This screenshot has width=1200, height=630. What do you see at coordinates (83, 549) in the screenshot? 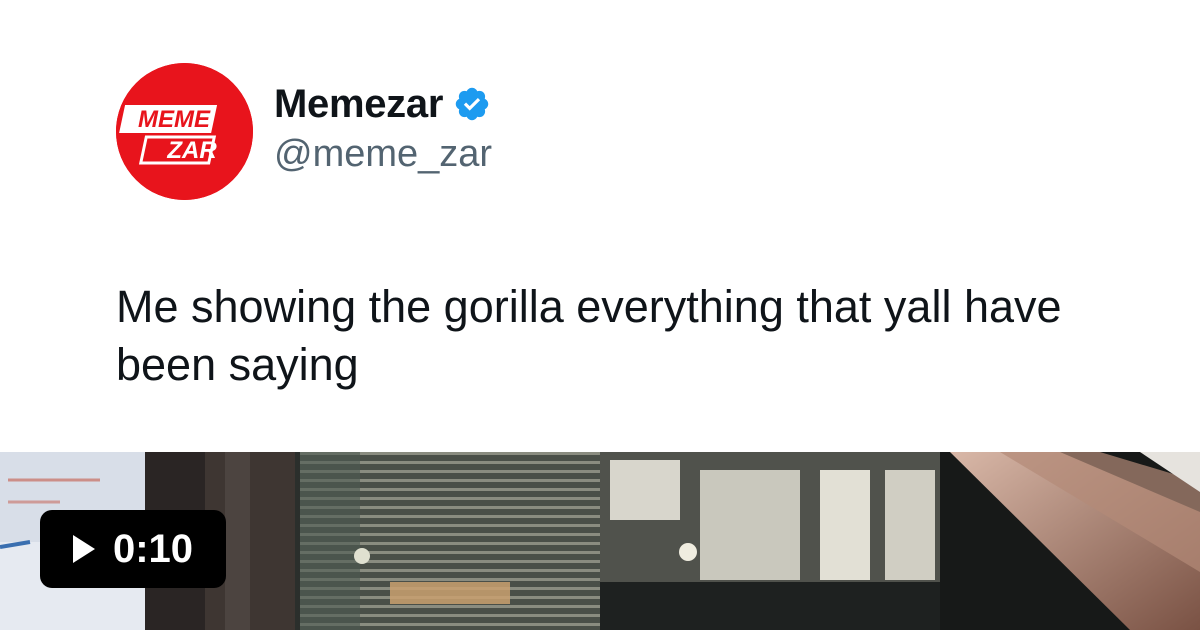
I see `play-icon` at bounding box center [83, 549].